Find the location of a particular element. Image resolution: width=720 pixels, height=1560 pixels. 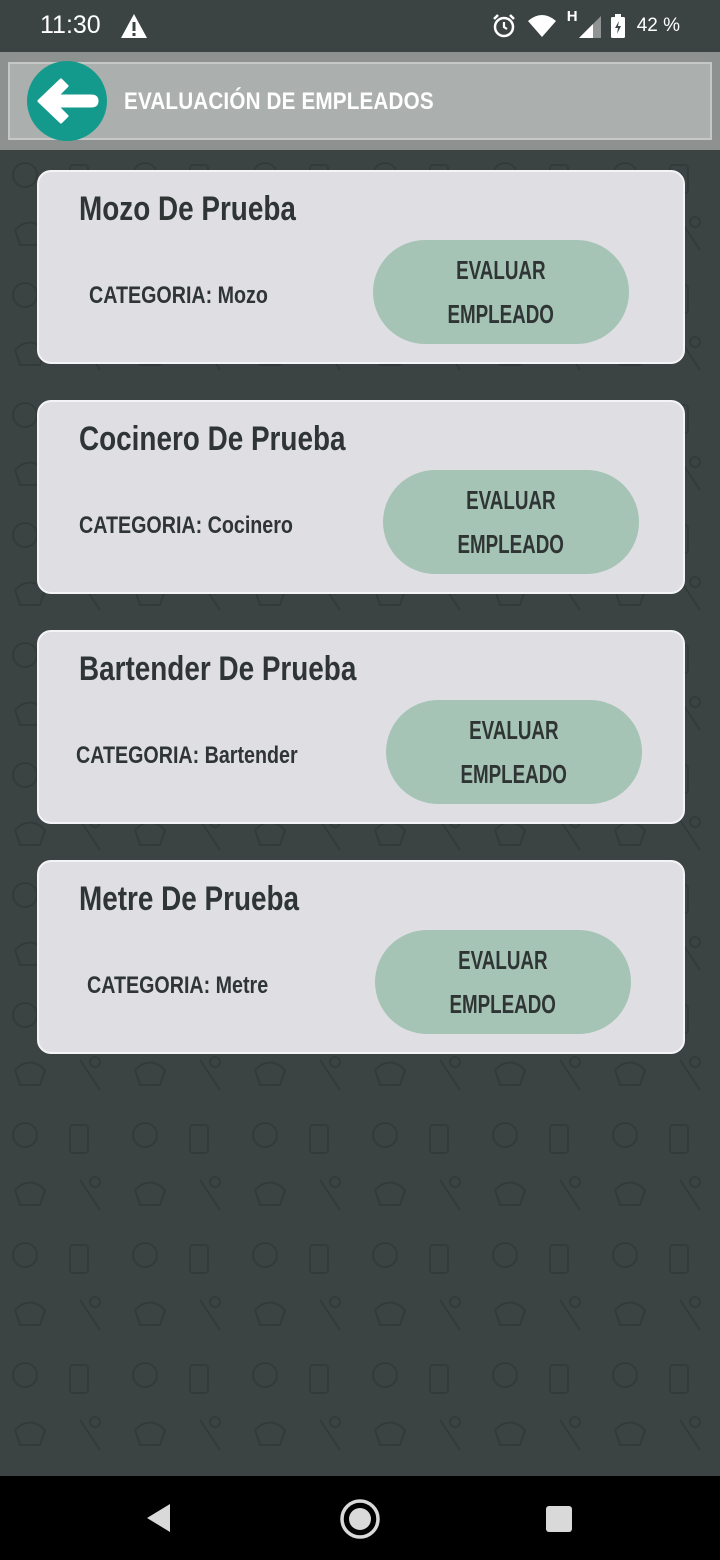

employee-card: Bartender De Prueba CATEGORIA is located at coordinates (361, 727).